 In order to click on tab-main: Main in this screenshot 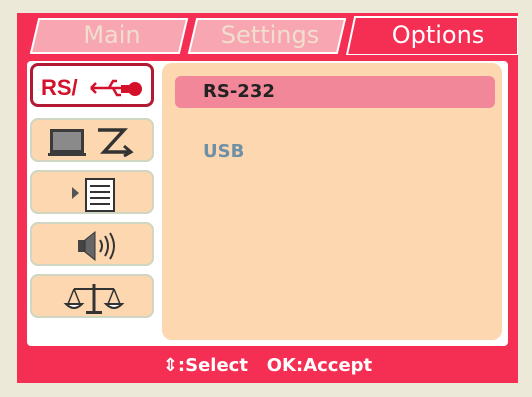, I will do `click(112, 35)`.